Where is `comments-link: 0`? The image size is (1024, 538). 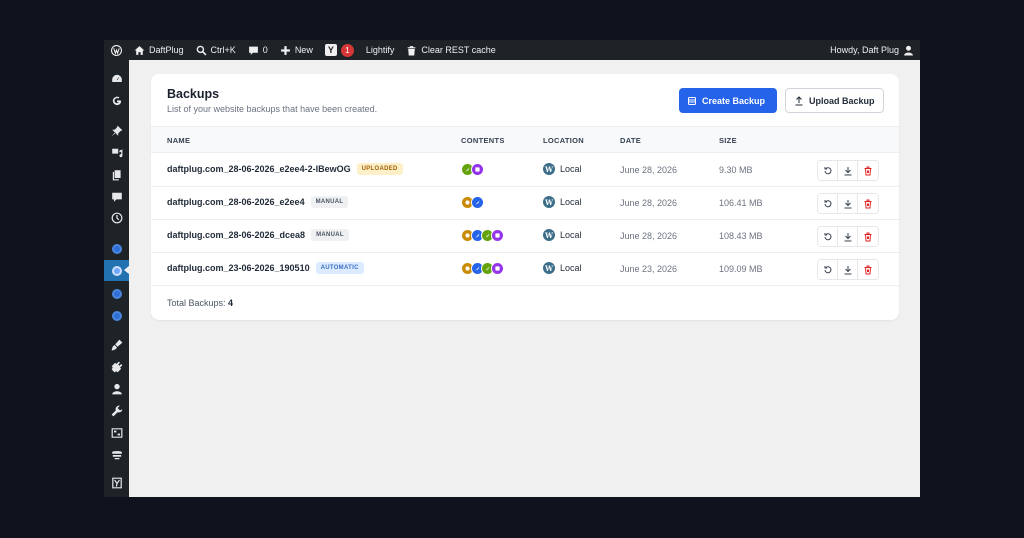 comments-link: 0 is located at coordinates (258, 50).